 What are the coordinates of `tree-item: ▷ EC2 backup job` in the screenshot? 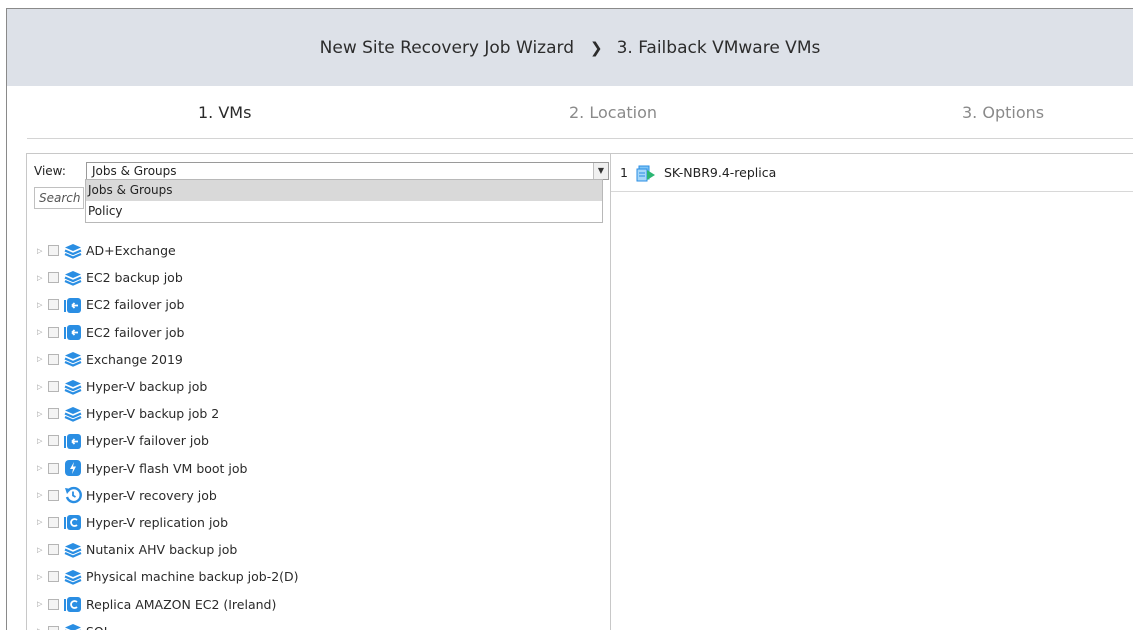 It's located at (318, 277).